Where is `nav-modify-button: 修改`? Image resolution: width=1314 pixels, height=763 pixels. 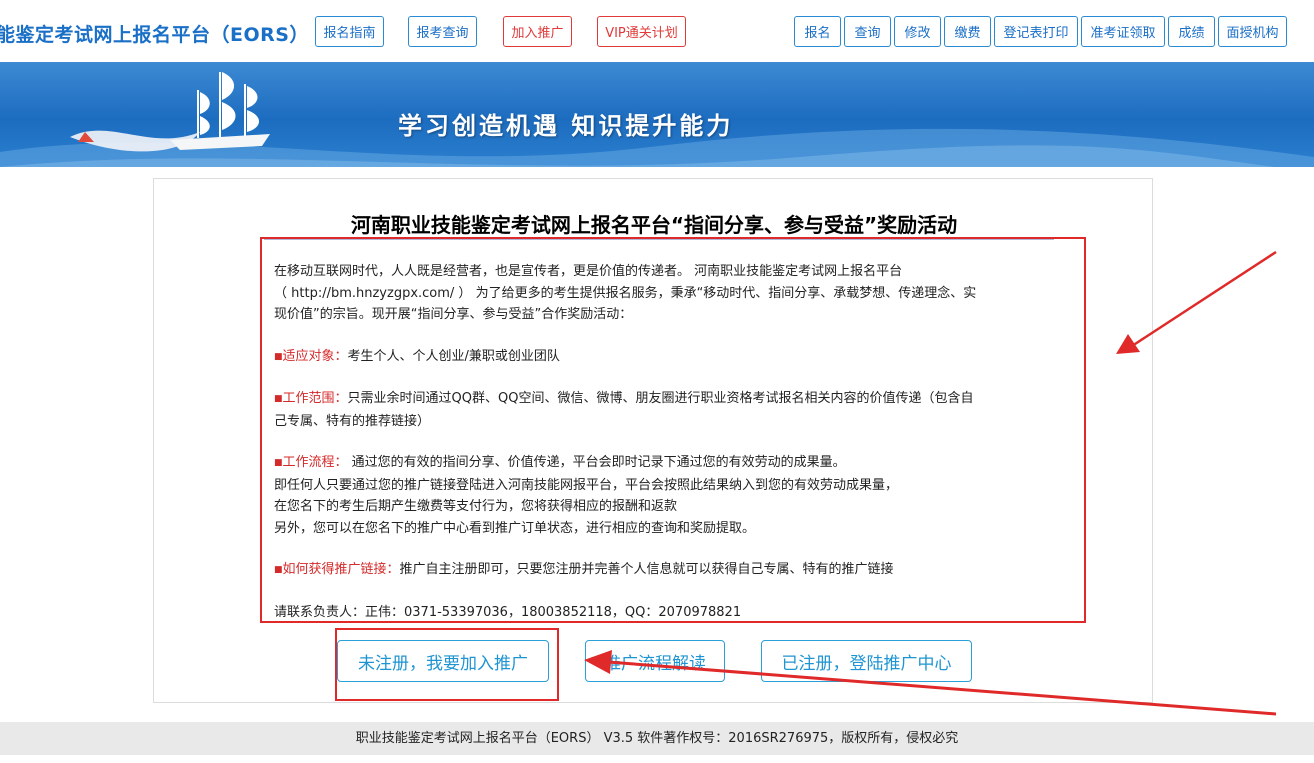
nav-modify-button: 修改 is located at coordinates (917, 31).